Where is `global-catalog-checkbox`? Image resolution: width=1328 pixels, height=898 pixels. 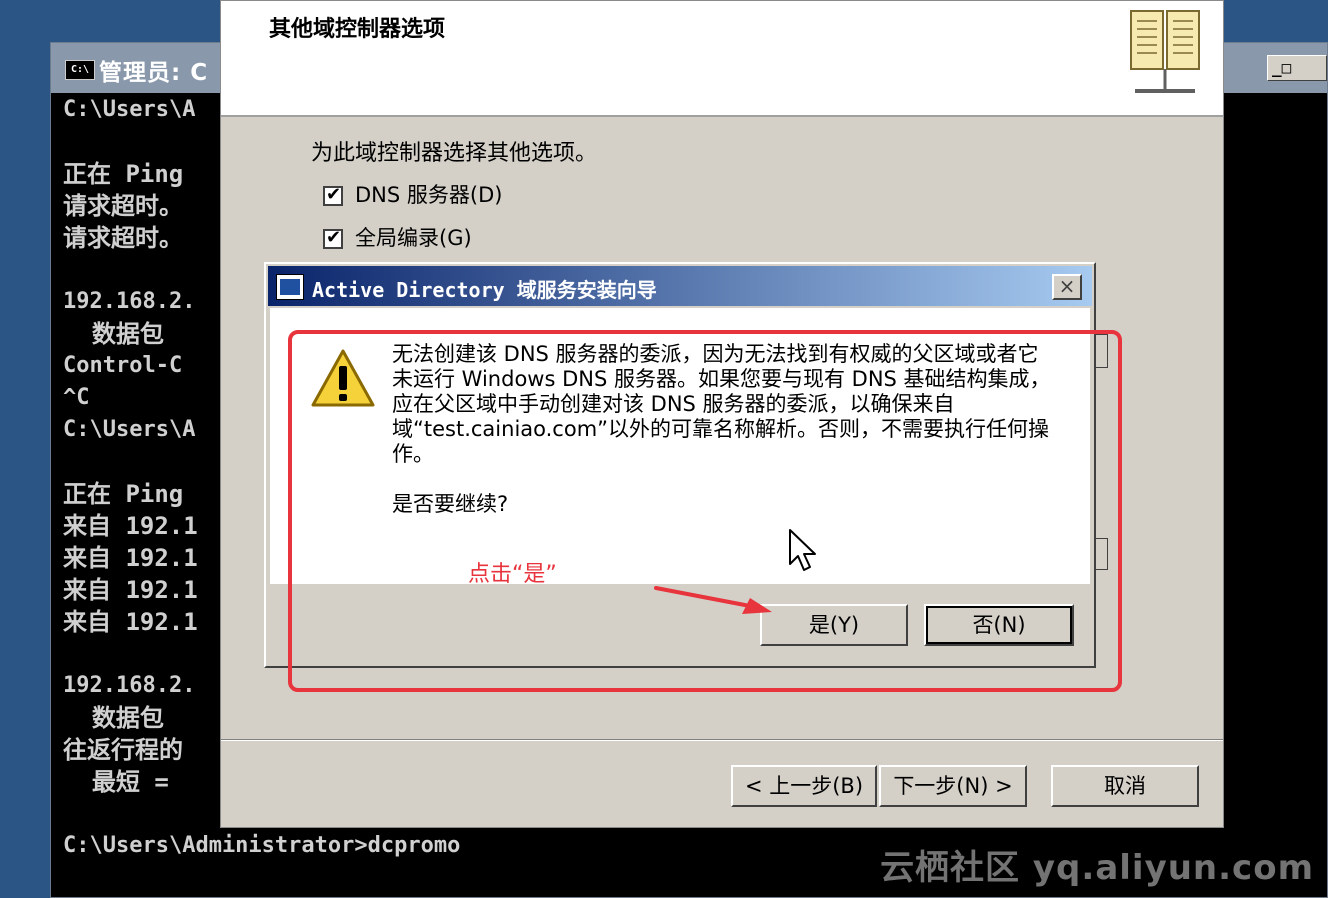 global-catalog-checkbox is located at coordinates (333, 238).